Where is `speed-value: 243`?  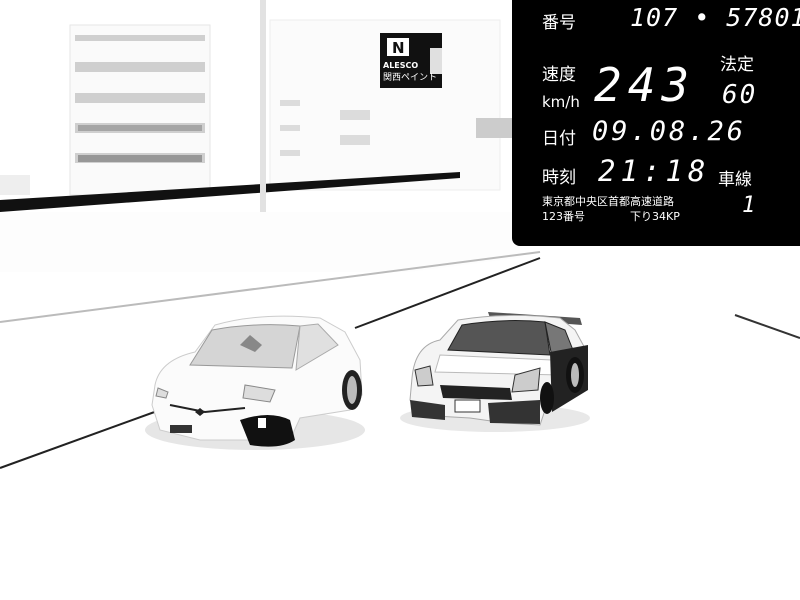
speed-value: 243 is located at coordinates (645, 85).